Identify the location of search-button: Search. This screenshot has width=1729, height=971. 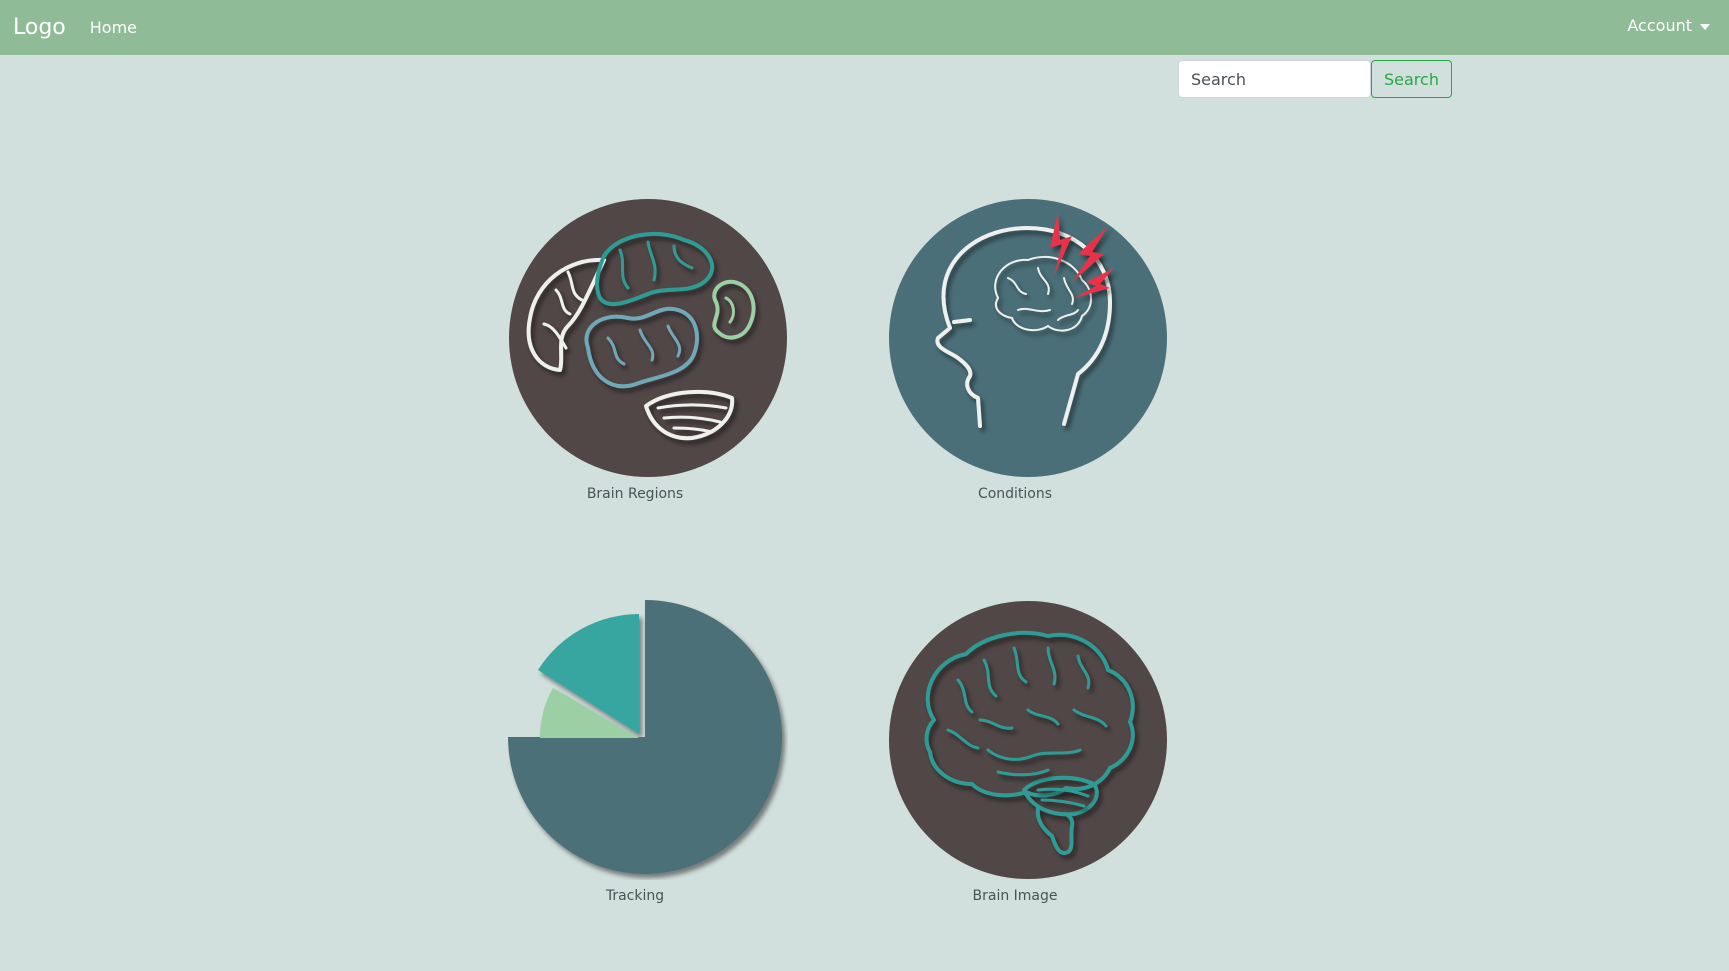
(1411, 79).